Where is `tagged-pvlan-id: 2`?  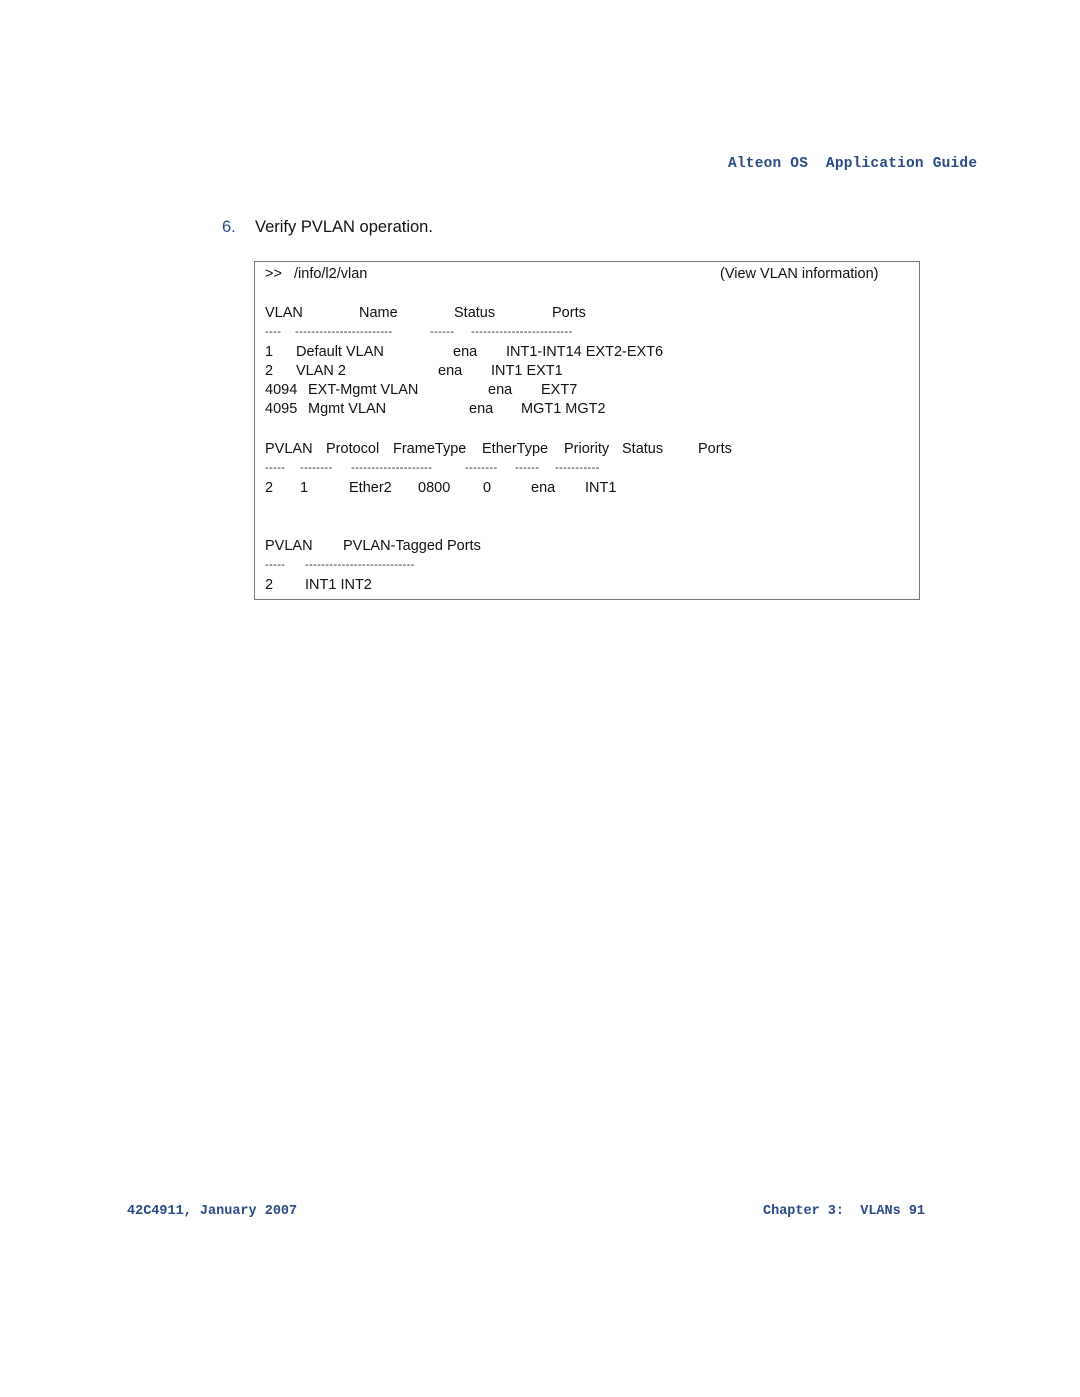 tagged-pvlan-id: 2 is located at coordinates (269, 585).